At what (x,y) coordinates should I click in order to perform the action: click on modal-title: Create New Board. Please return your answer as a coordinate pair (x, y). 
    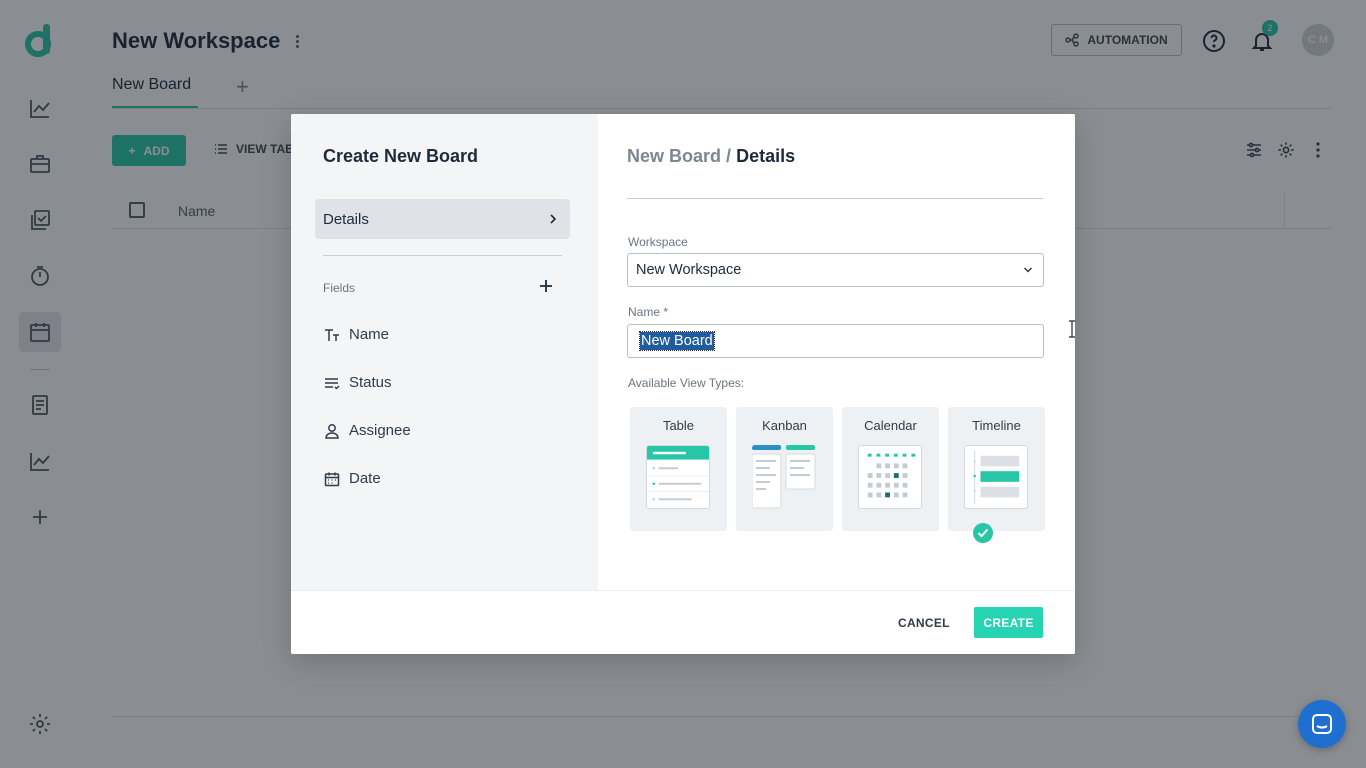
    Looking at the image, I should click on (401, 156).